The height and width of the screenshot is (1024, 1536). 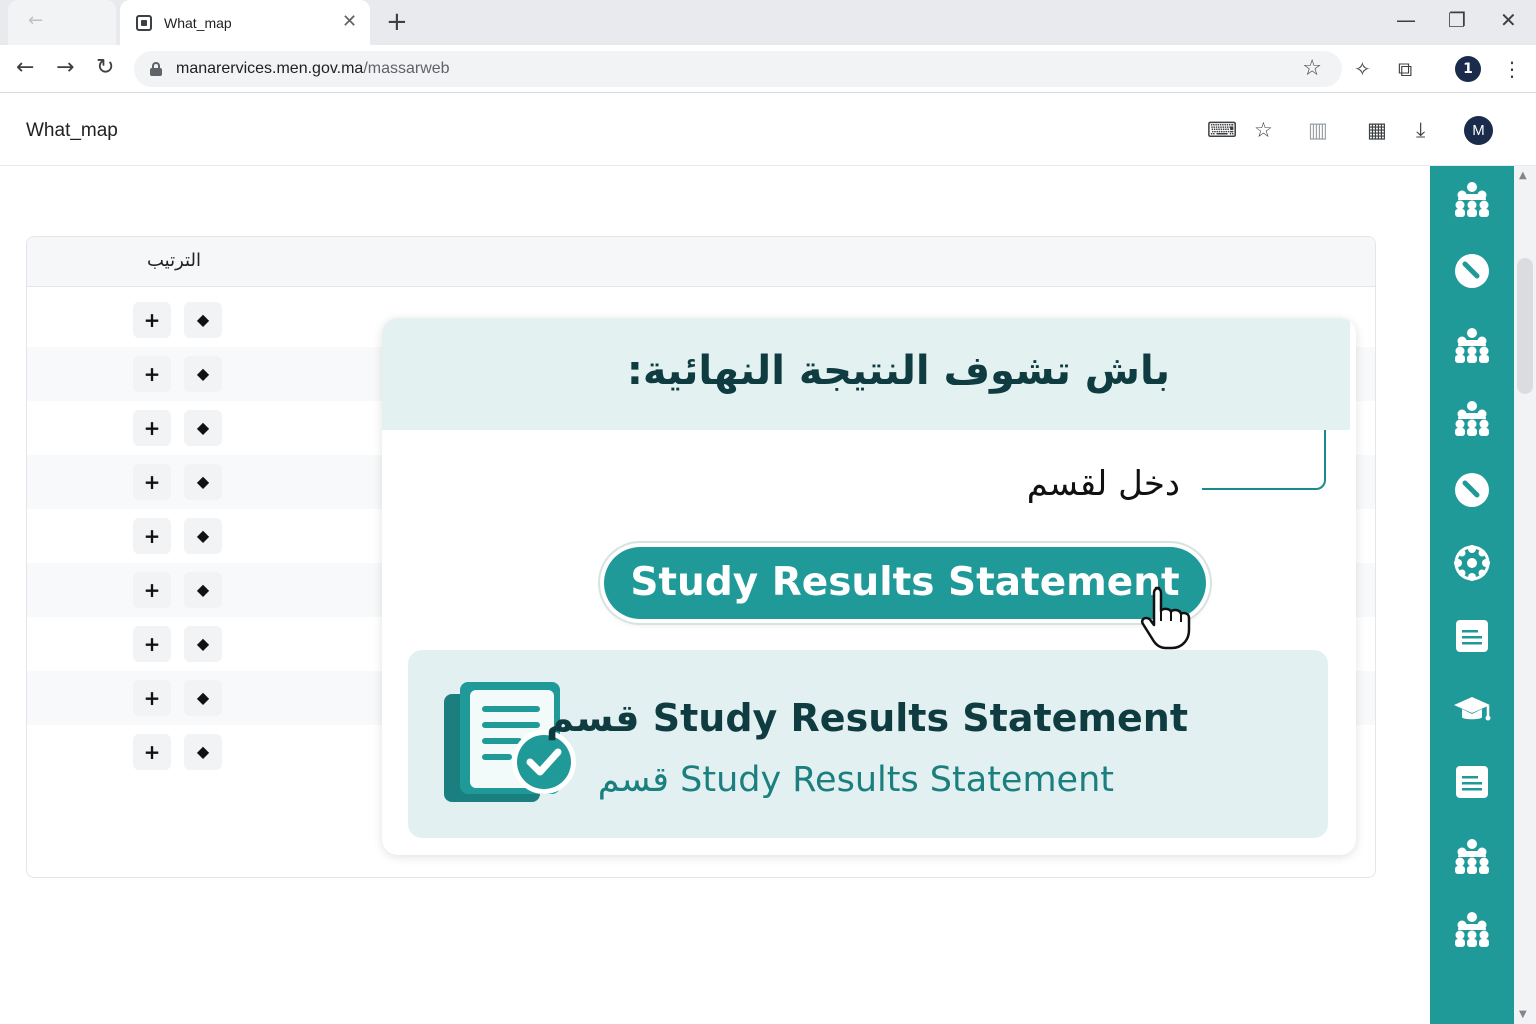 I want to click on download-icon: ⤓, so click(x=1420, y=130).